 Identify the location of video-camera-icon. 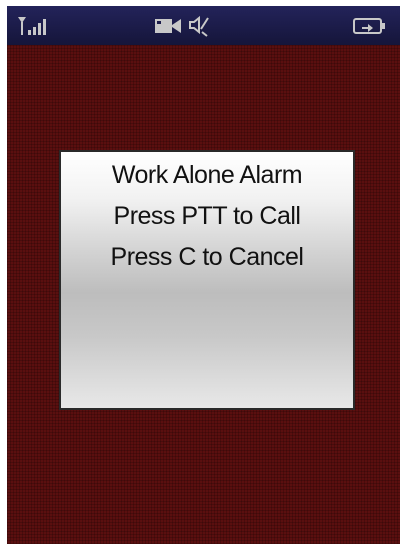
(168, 26).